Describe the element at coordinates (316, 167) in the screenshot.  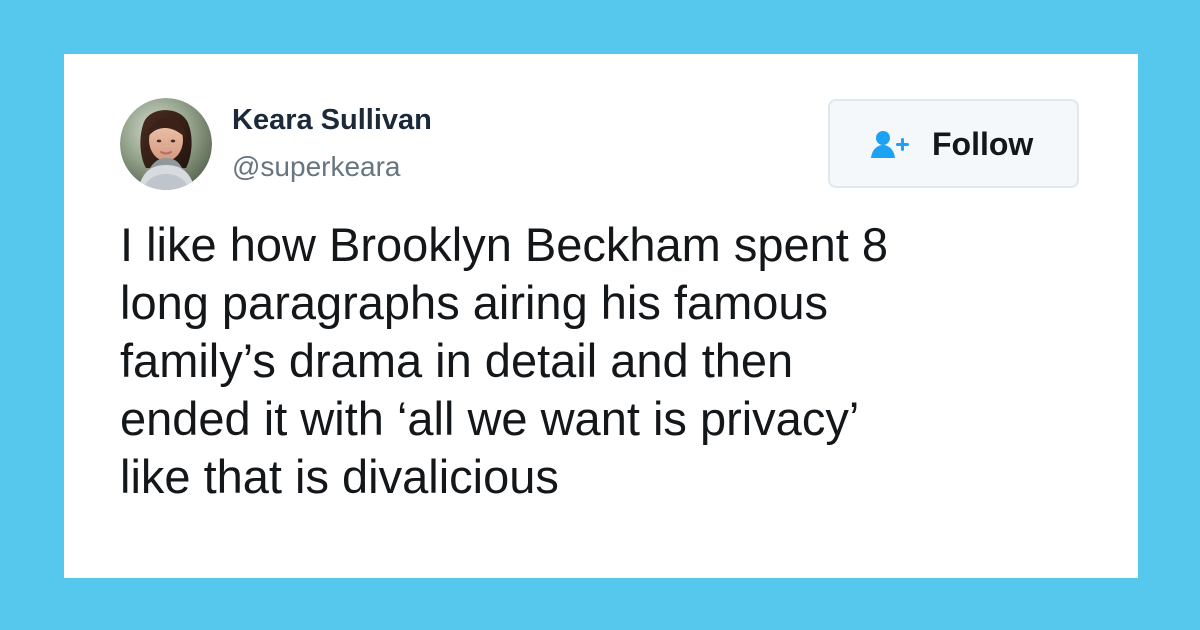
I see `author-handle: @superkeara` at that location.